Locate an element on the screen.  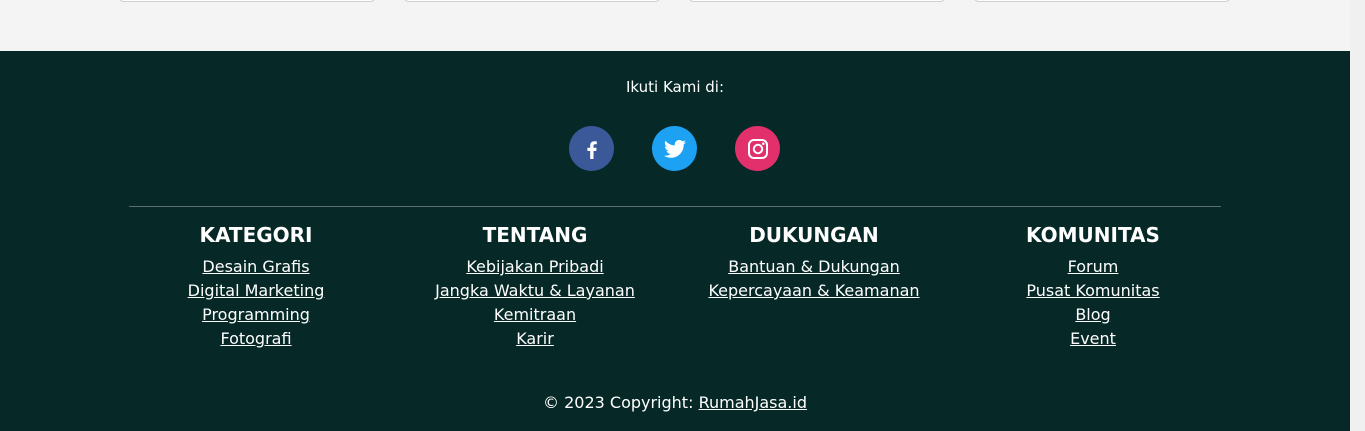
footer-link: Kepercayaan & Keamanan is located at coordinates (814, 291).